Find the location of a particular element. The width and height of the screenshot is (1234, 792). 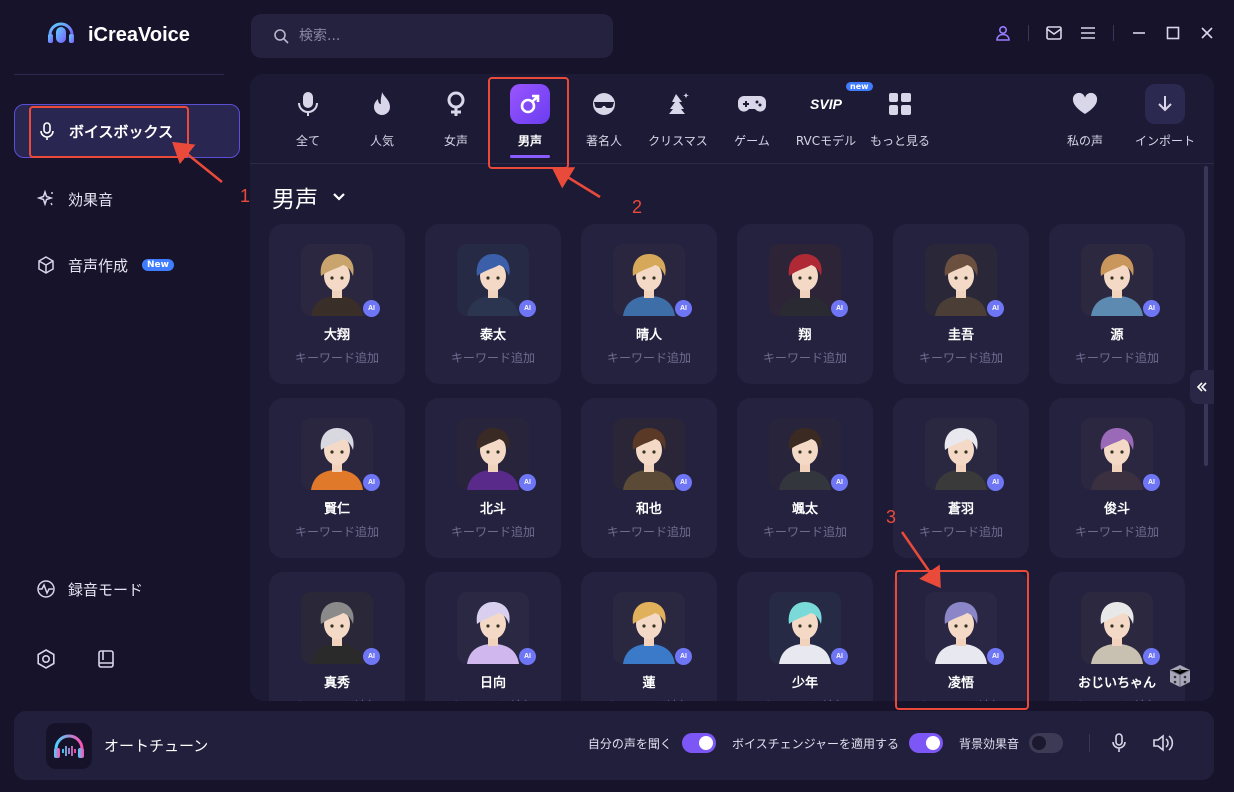

voice-card: AI 翔キーワード追加 is located at coordinates (805, 304).